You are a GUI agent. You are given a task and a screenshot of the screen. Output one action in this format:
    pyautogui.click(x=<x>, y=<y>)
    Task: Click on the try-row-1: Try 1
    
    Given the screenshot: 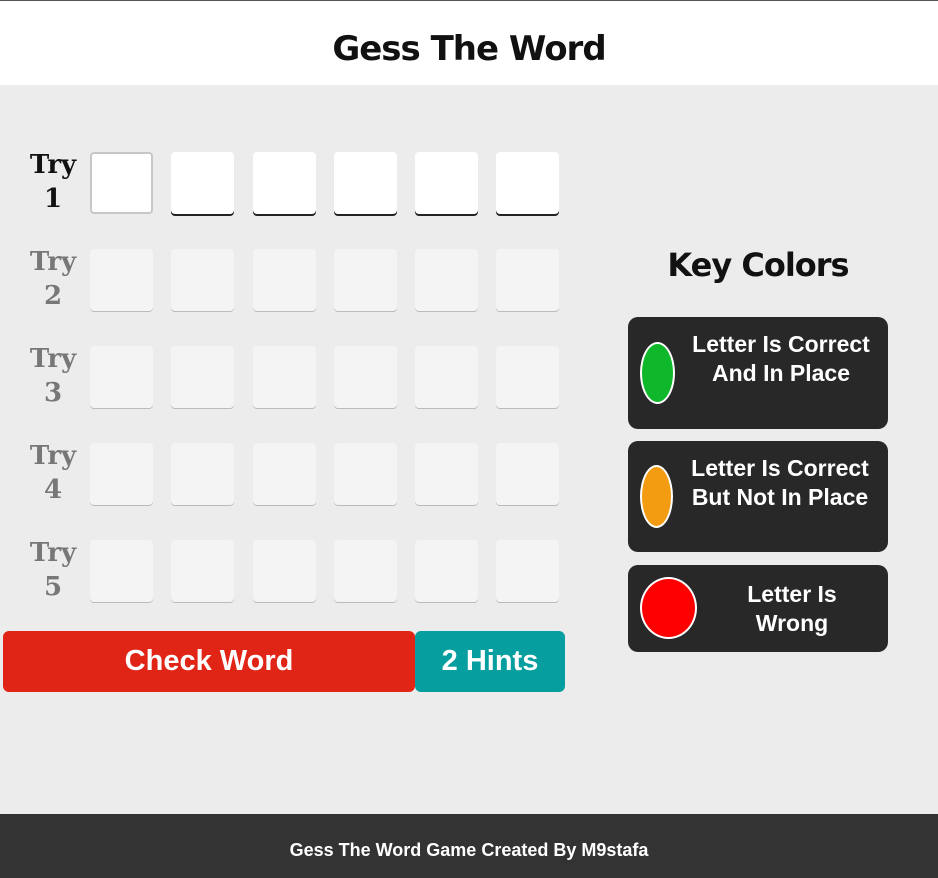 What is the action you would take?
    pyautogui.click(x=296, y=183)
    